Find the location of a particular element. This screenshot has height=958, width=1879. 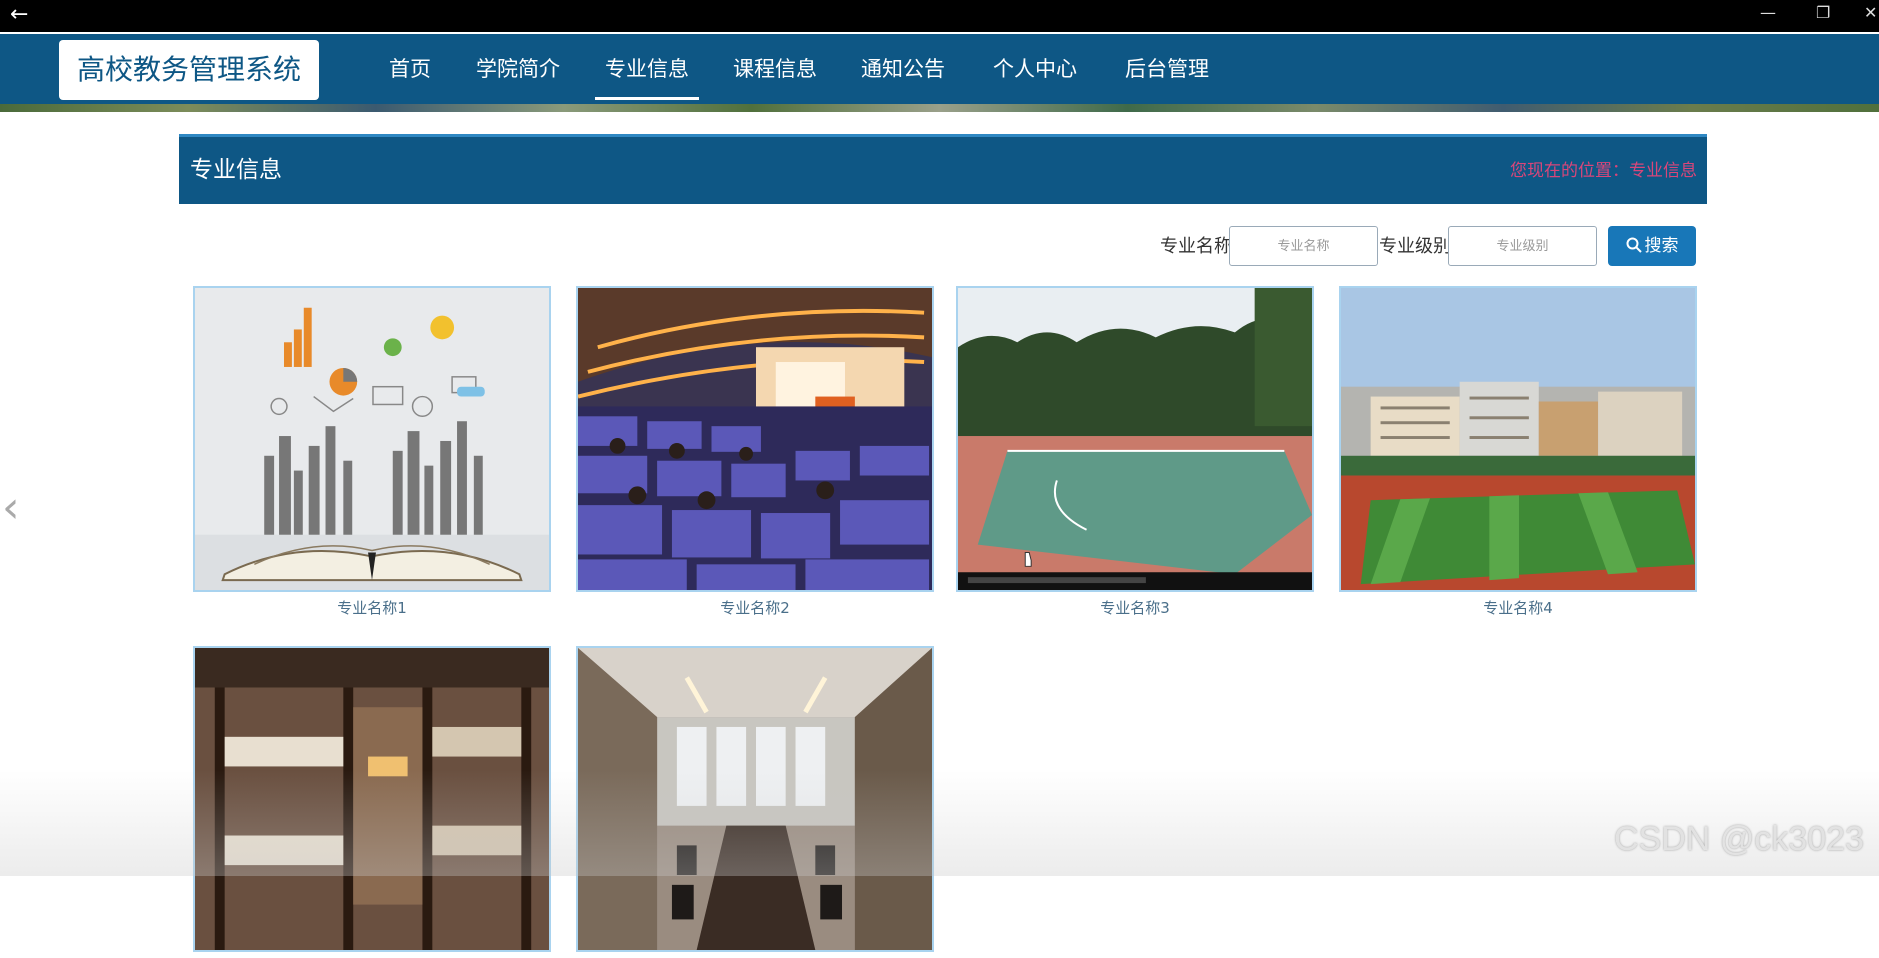

breadcrumb: 您现在的位置：专业信息 is located at coordinates (1603, 171).